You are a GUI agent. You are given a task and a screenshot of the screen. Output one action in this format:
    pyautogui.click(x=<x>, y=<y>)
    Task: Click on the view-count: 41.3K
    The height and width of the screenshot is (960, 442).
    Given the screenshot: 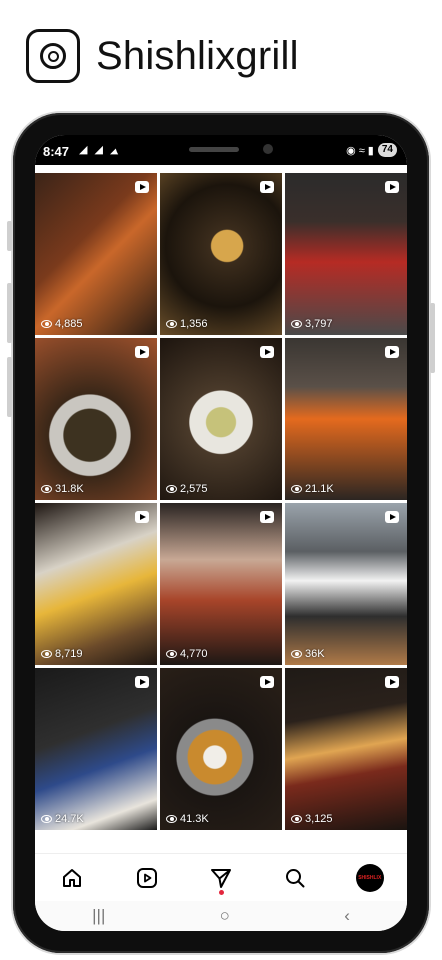 What is the action you would take?
    pyautogui.click(x=187, y=819)
    